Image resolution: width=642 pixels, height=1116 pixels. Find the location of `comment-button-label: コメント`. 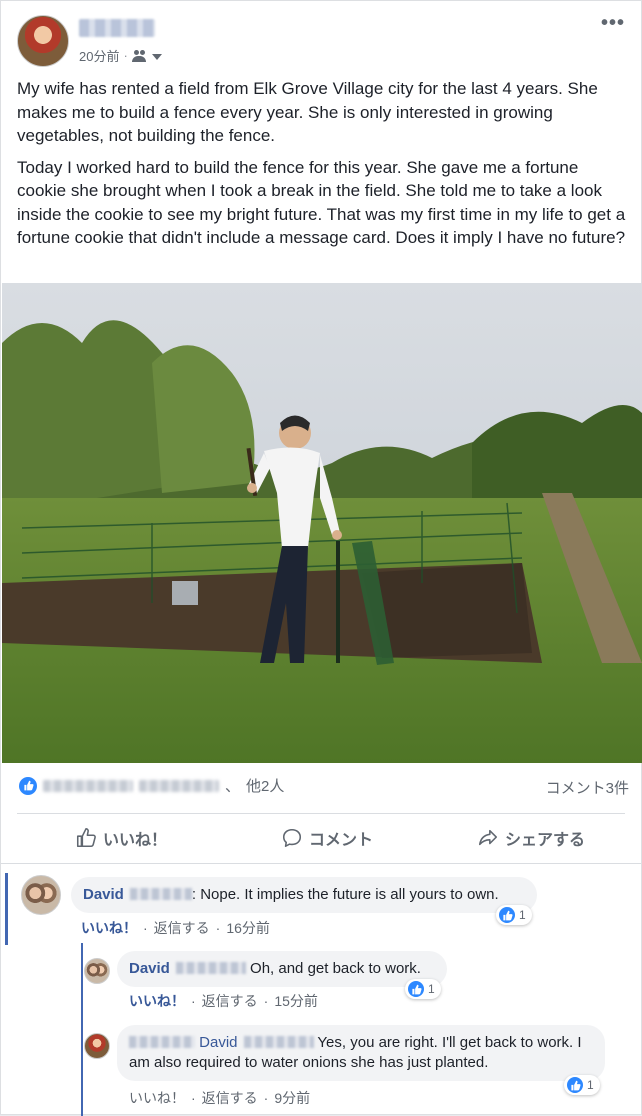

comment-button-label: コメント is located at coordinates (341, 840).